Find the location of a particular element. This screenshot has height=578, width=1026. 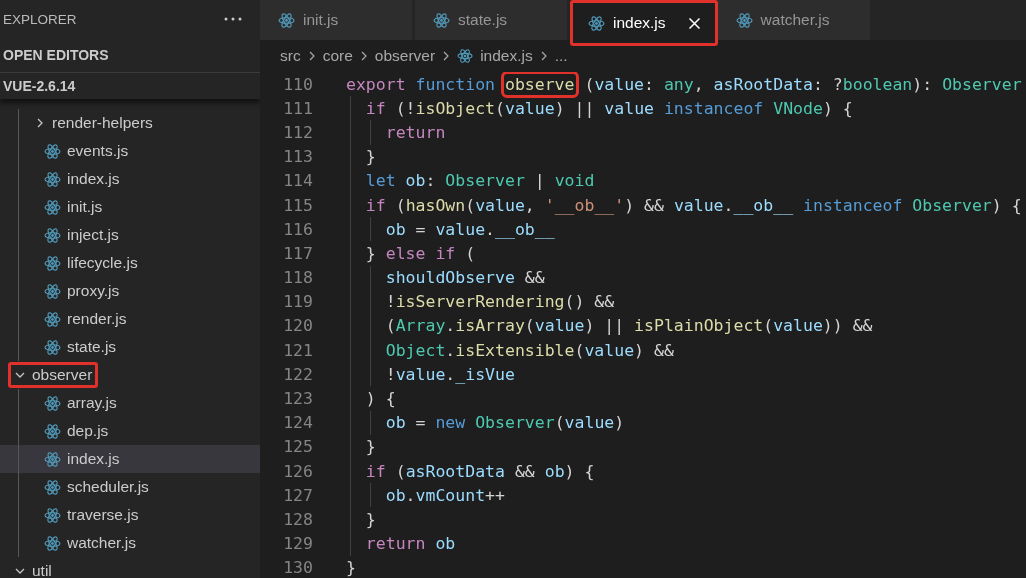

code-line: let ob: Observer | void is located at coordinates (479, 181).